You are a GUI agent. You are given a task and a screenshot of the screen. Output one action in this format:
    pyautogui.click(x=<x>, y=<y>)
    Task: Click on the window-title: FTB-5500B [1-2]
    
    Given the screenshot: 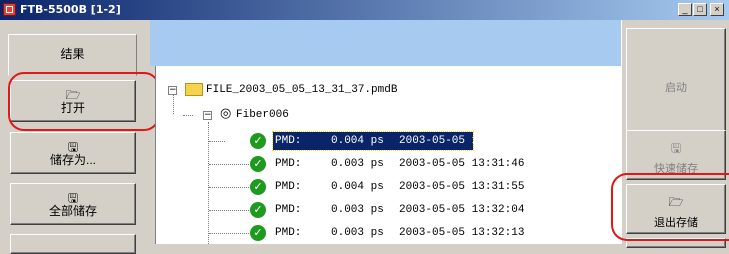 What is the action you would take?
    pyautogui.click(x=70, y=9)
    